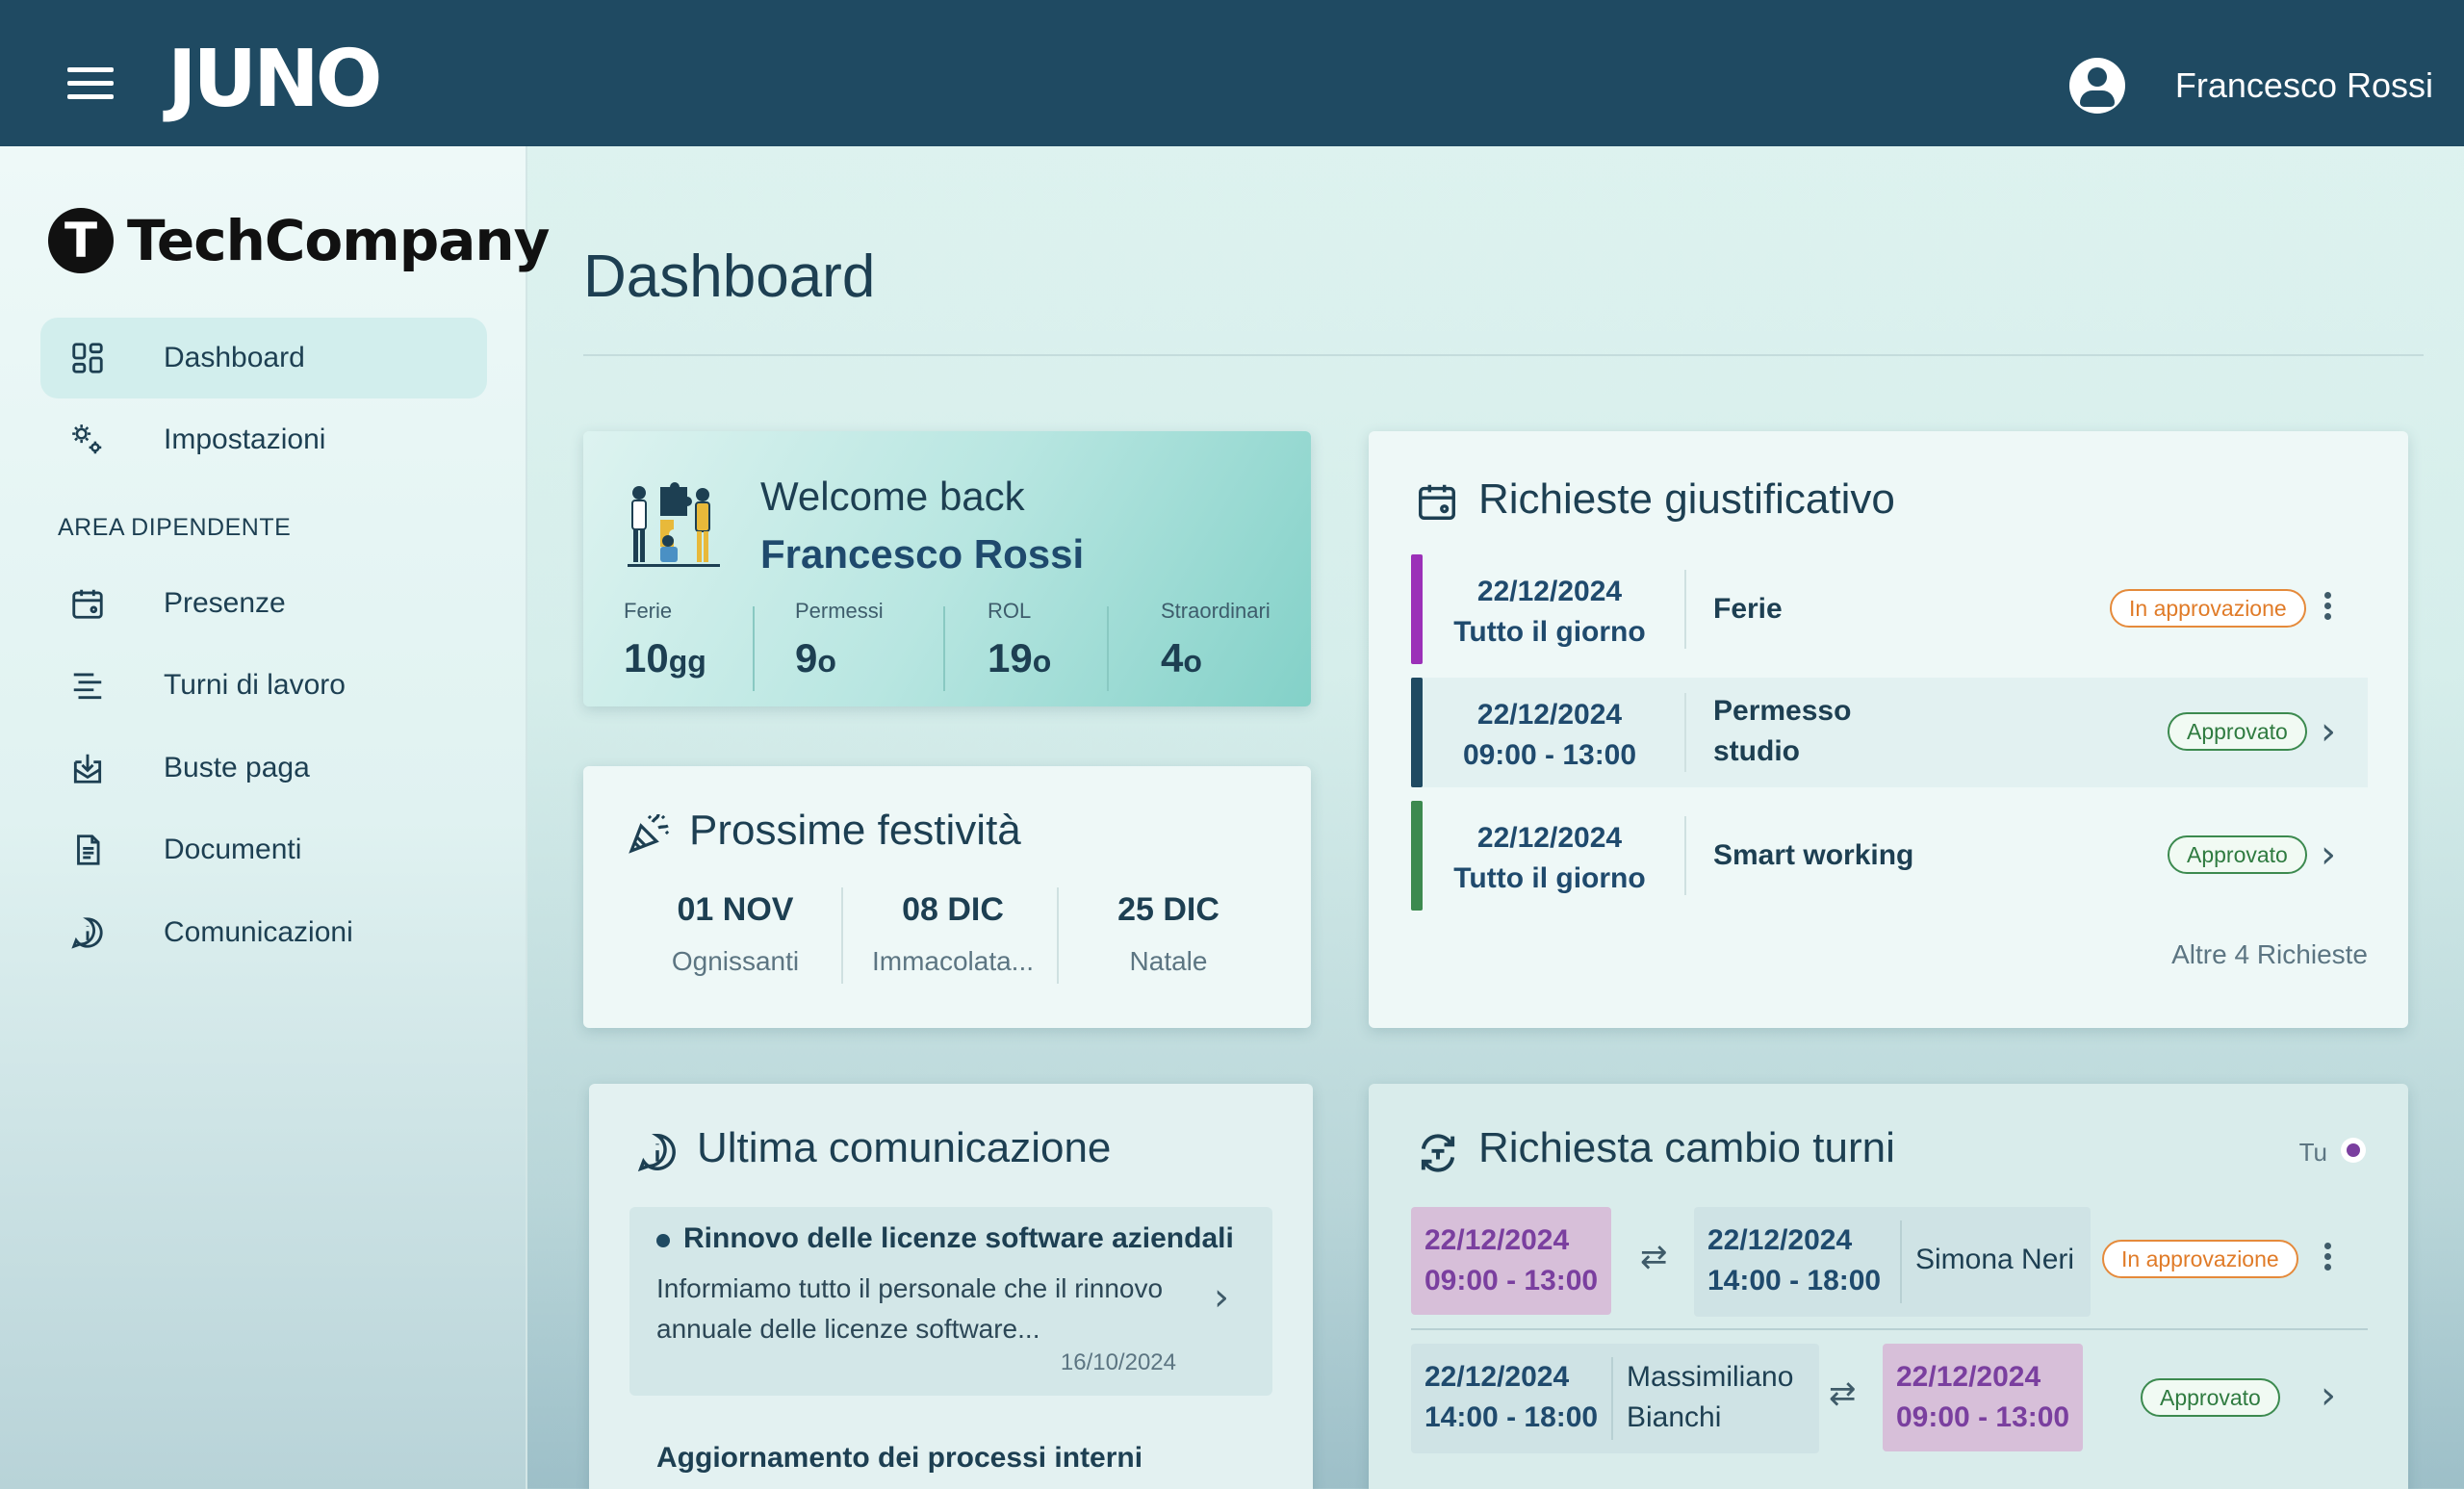 This screenshot has width=2464, height=1489. I want to click on request-type: Ferie, so click(1748, 609).